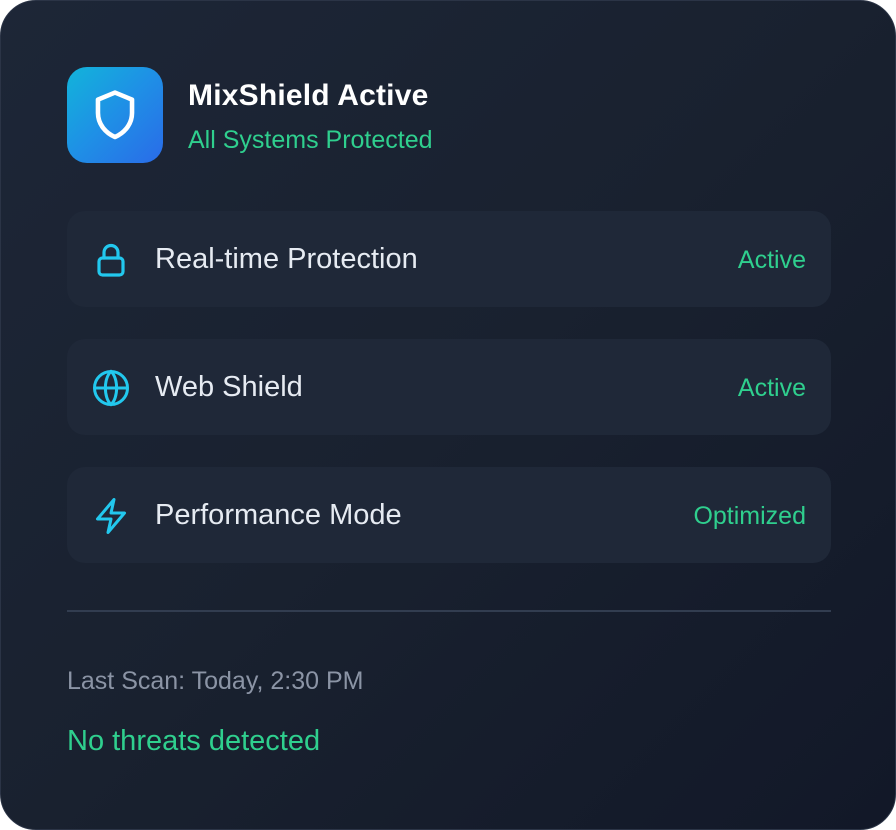  I want to click on globe-icon, so click(111, 388).